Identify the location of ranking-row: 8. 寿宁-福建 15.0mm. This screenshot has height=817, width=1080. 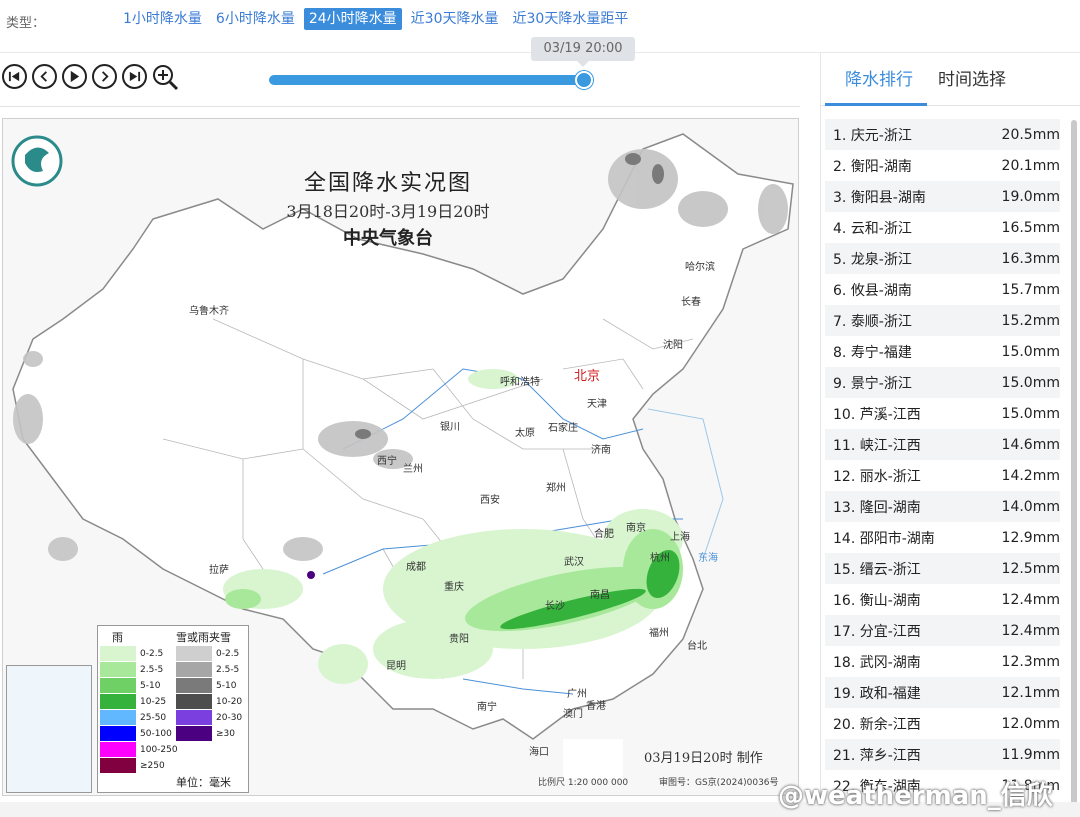
(942, 351).